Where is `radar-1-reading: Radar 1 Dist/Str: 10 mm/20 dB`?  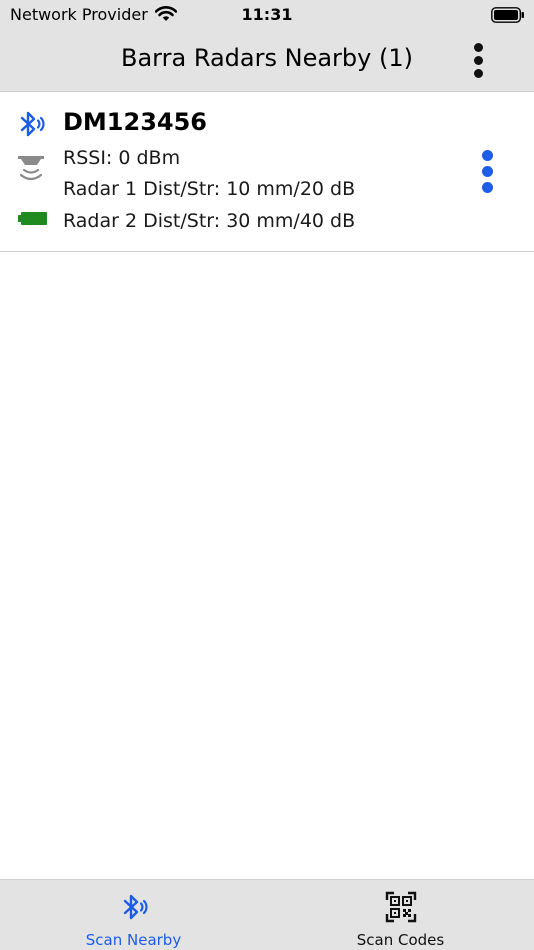 radar-1-reading: Radar 1 Dist/Str: 10 mm/20 dB is located at coordinates (209, 189).